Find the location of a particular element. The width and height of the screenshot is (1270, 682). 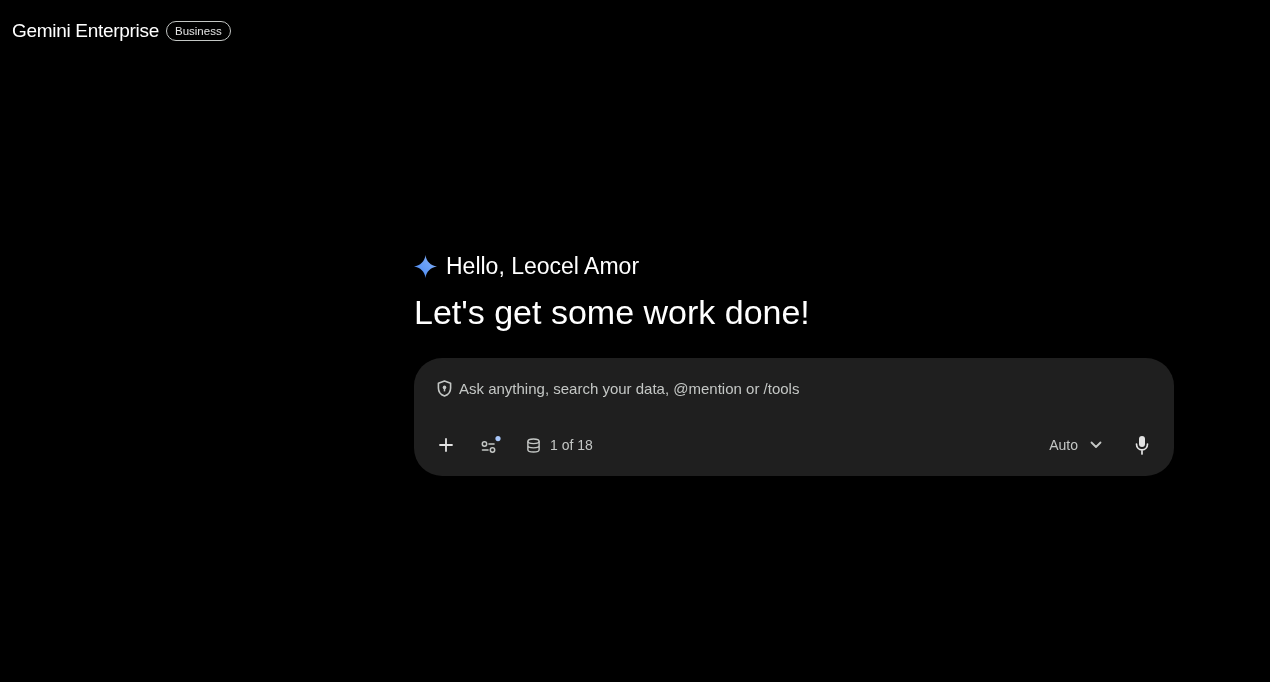

database-icon is located at coordinates (533, 445).